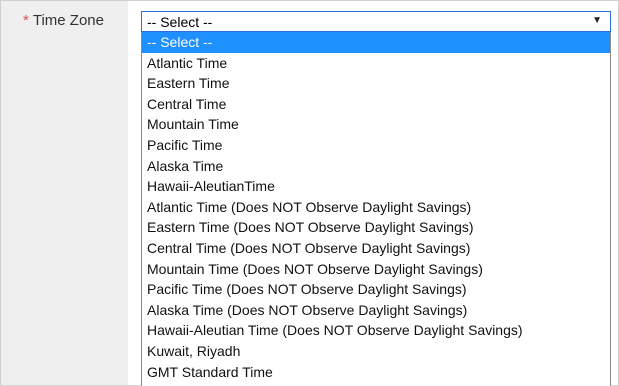  I want to click on select-value: -- Select --, so click(180, 22).